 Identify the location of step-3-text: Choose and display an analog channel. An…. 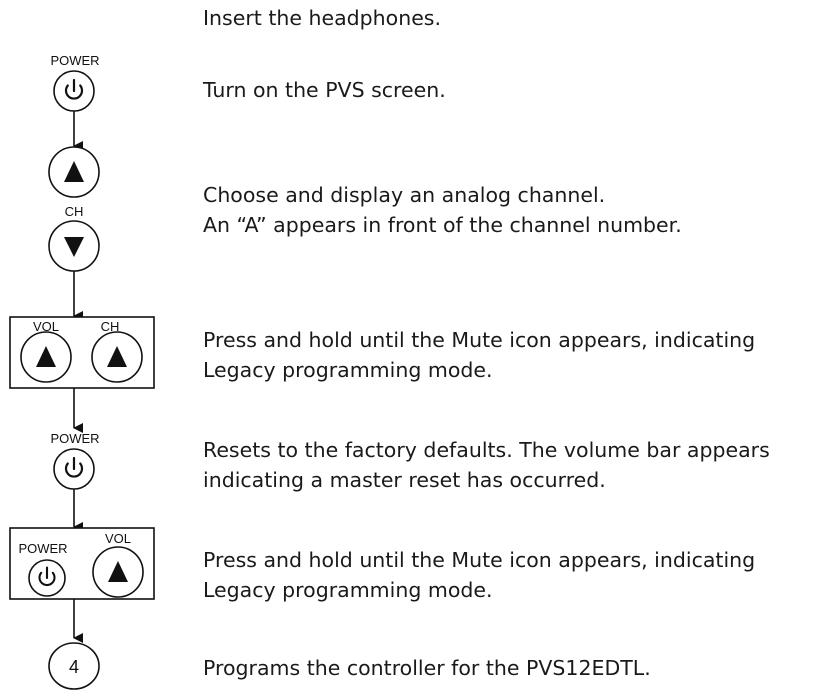
(442, 210).